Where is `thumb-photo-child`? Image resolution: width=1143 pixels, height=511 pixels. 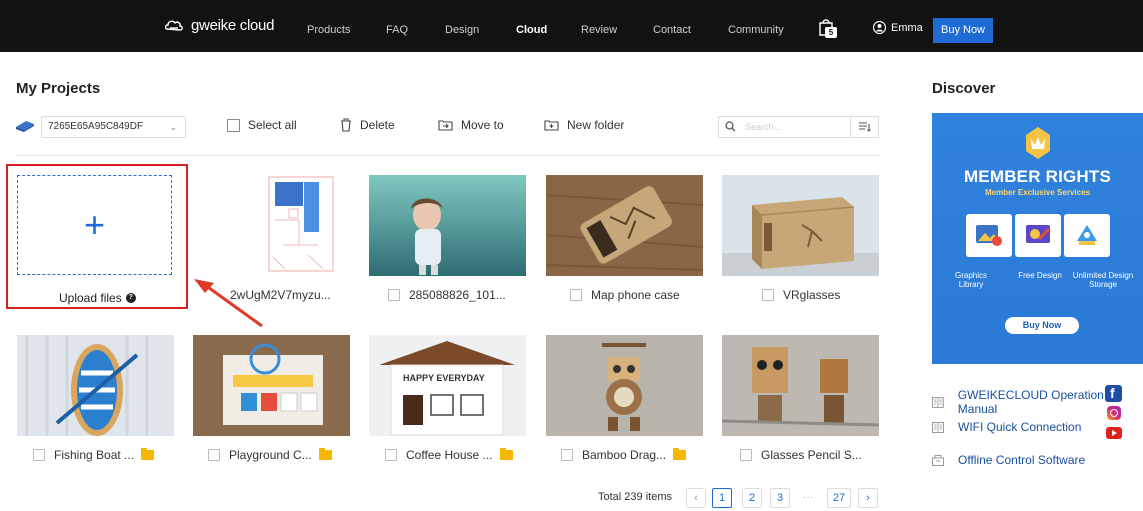
thumb-photo-child is located at coordinates (447, 225).